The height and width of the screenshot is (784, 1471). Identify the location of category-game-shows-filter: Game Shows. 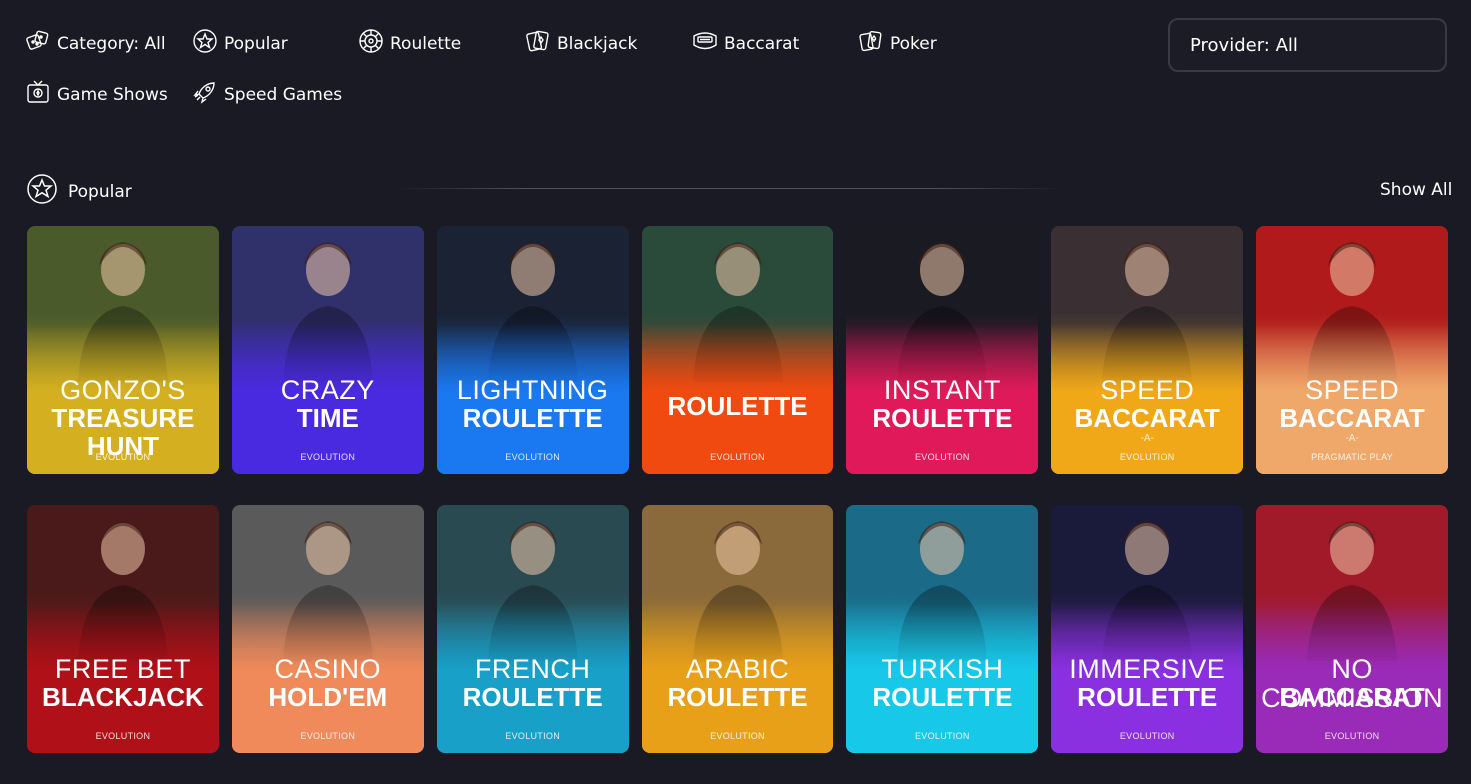
(96, 94).